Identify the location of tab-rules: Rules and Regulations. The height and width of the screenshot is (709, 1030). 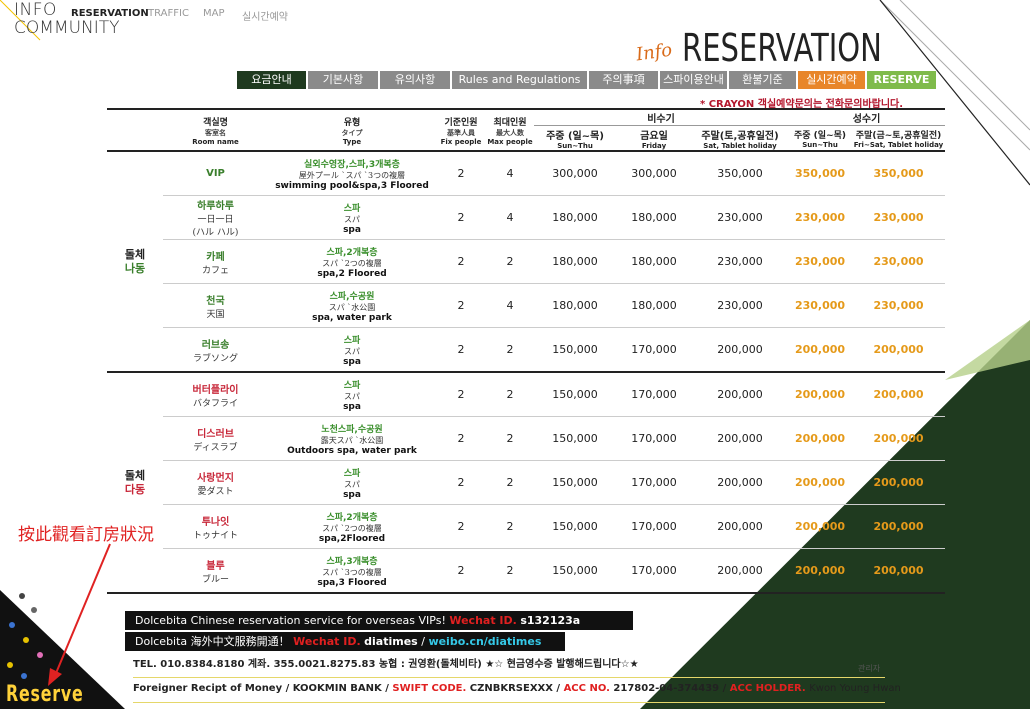
(519, 80).